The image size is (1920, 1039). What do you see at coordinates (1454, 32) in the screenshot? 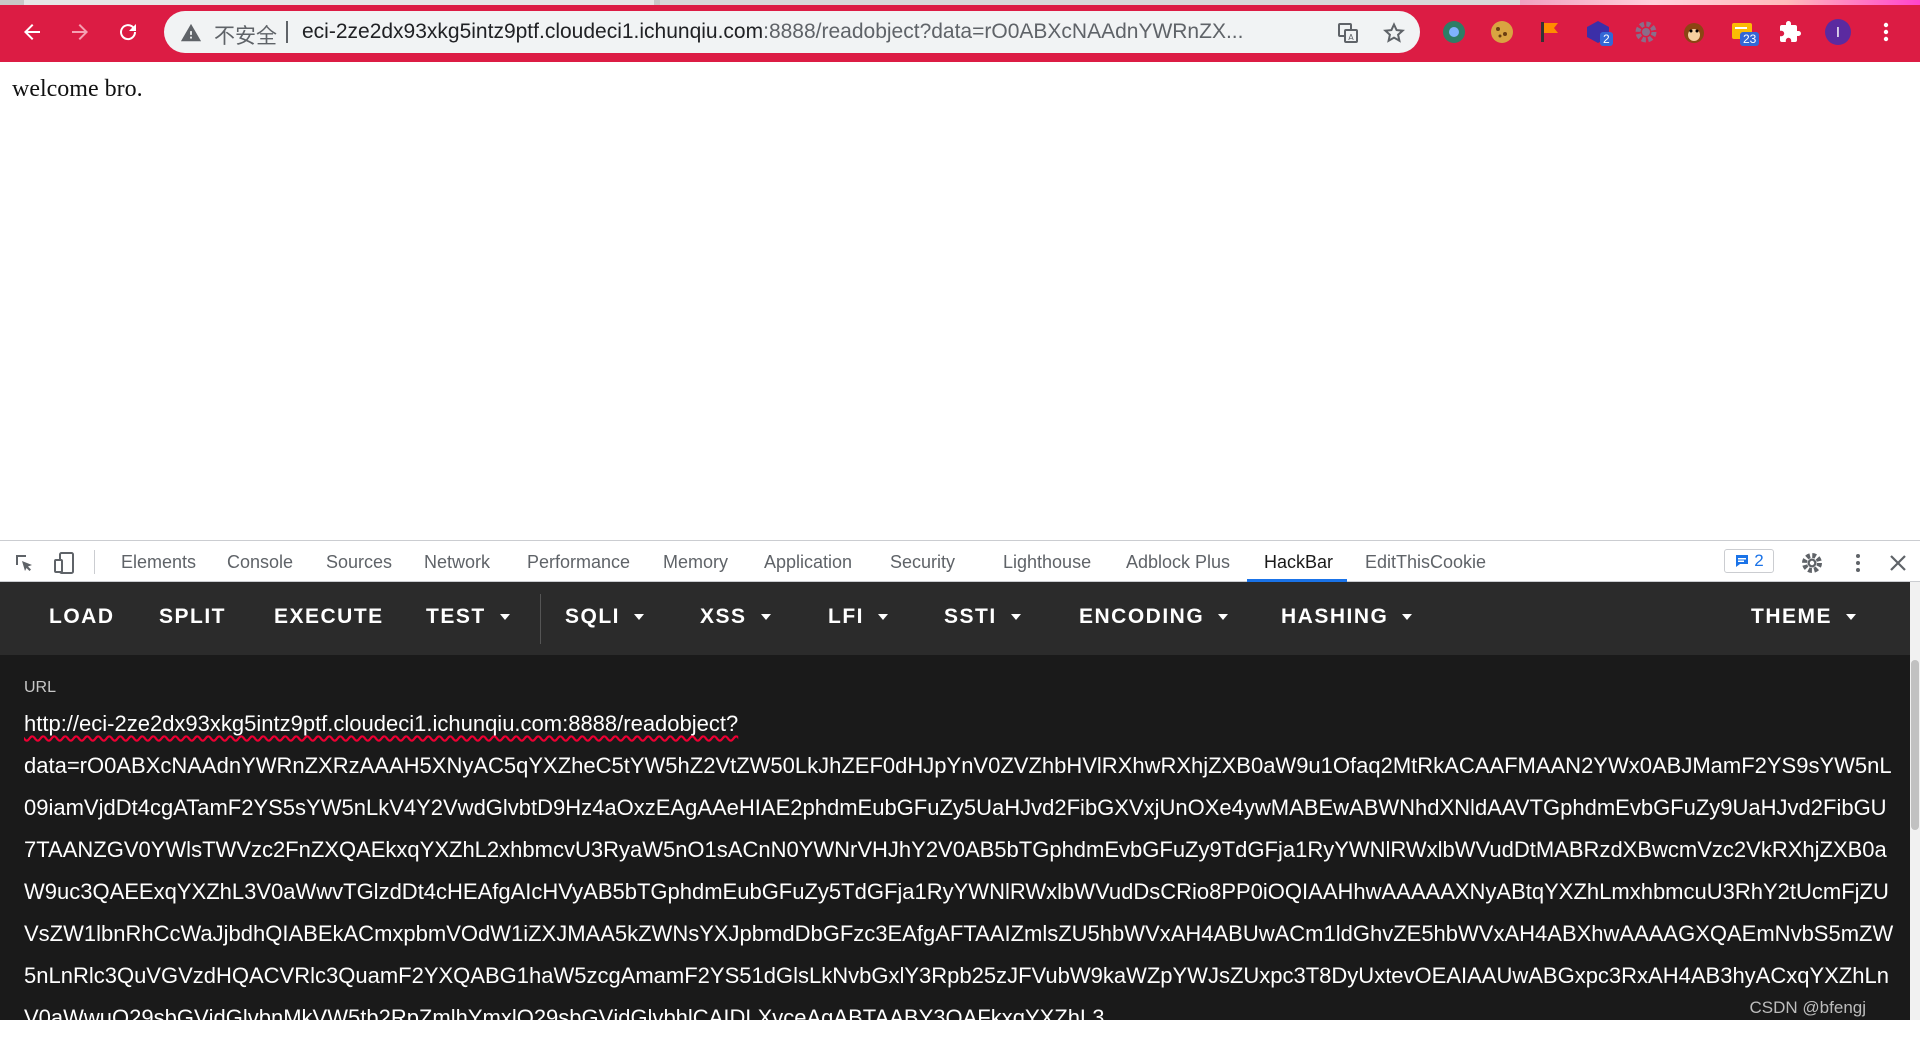
I see `chrome-ext-icon` at bounding box center [1454, 32].